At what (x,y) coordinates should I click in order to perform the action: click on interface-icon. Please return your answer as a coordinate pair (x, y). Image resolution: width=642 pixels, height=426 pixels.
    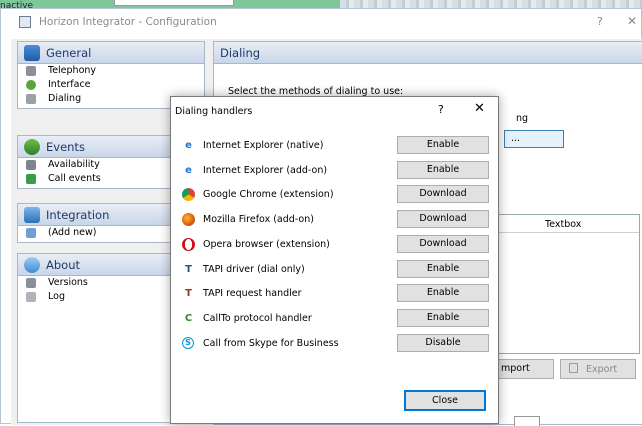
    Looking at the image, I should click on (31, 85).